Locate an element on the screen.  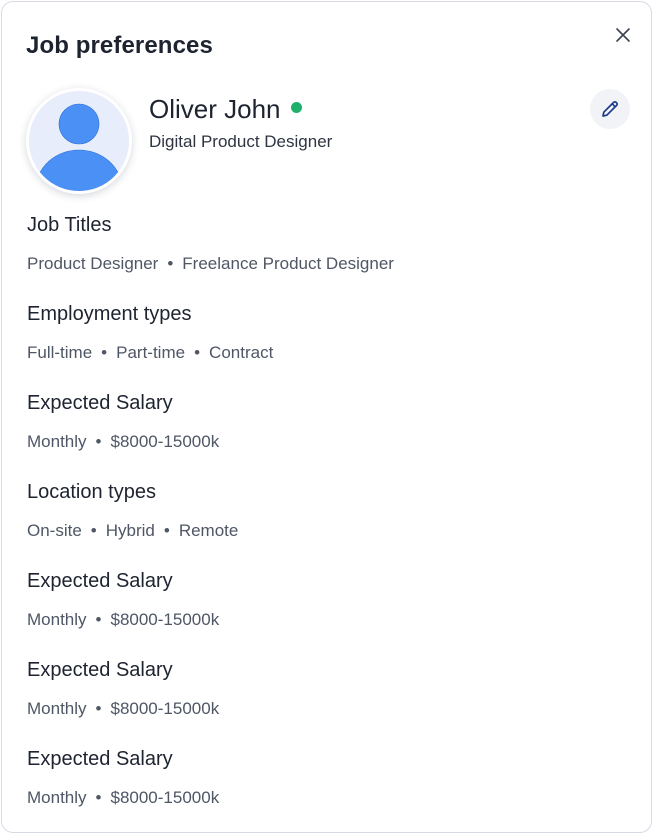
edit-button is located at coordinates (610, 109).